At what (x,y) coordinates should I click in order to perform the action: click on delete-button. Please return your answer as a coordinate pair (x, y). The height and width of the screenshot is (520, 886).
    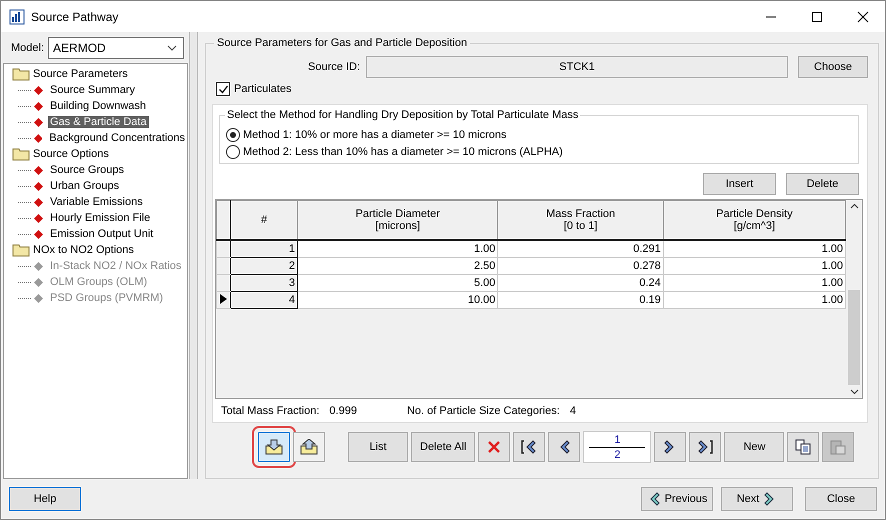
    Looking at the image, I should click on (494, 447).